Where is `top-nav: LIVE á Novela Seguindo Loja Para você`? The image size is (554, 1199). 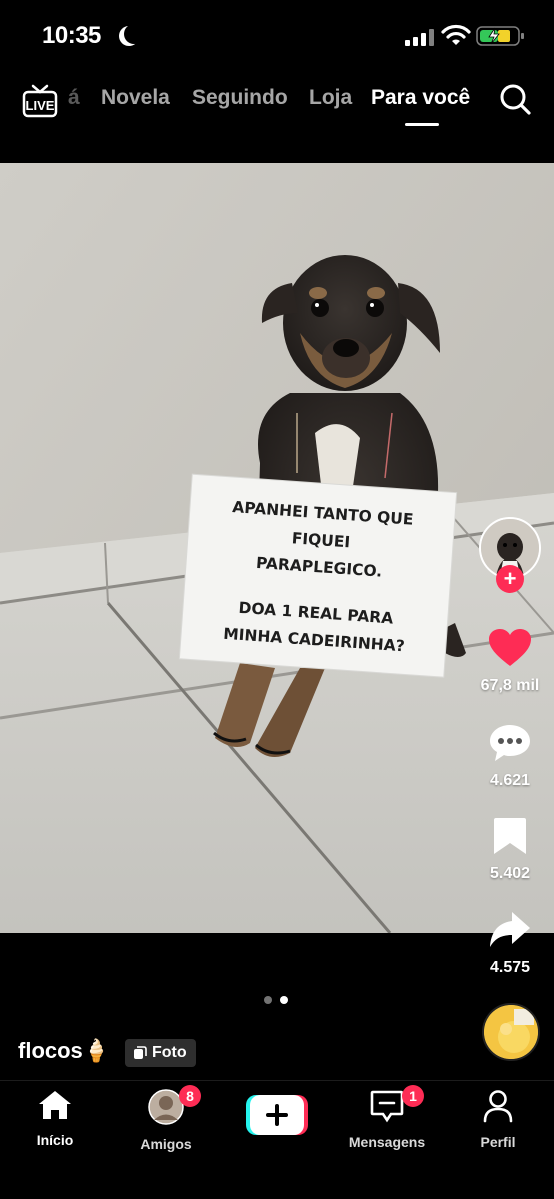
top-nav: LIVE á Novela Seguindo Loja Para você is located at coordinates (277, 106).